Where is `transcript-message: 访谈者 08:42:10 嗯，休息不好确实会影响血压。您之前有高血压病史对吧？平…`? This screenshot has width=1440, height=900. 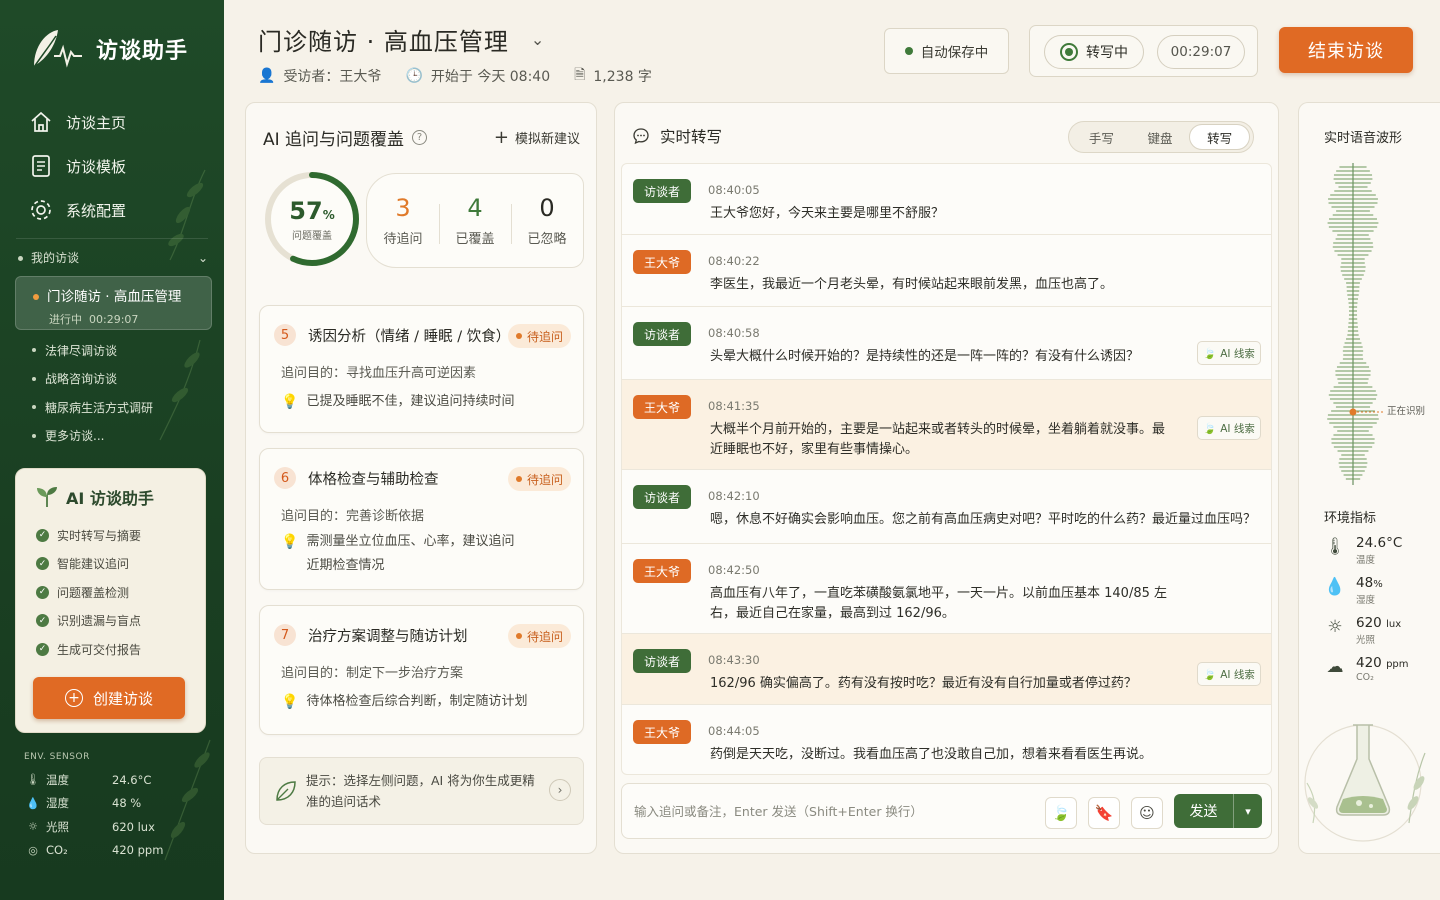
transcript-message: 访谈者 08:42:10 嗯，休息不好确实会影响血压。您之前有高血压病史对吧？平… is located at coordinates (946, 507).